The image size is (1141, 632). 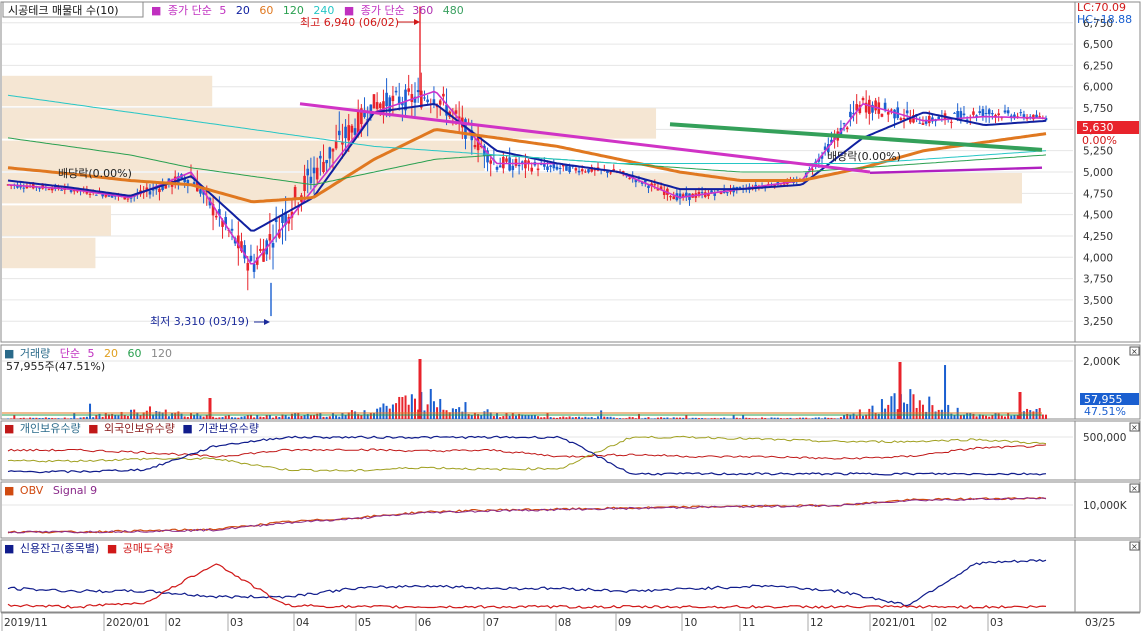 I want to click on svg-text:■ 거래량 단순 5: ■ 거래량 단순 5 20 60 120, so click(x=88, y=353).